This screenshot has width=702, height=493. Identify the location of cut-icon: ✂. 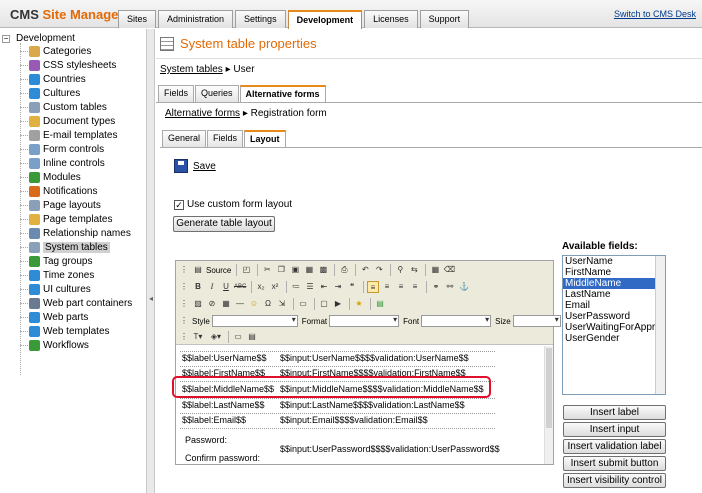
(267, 270).